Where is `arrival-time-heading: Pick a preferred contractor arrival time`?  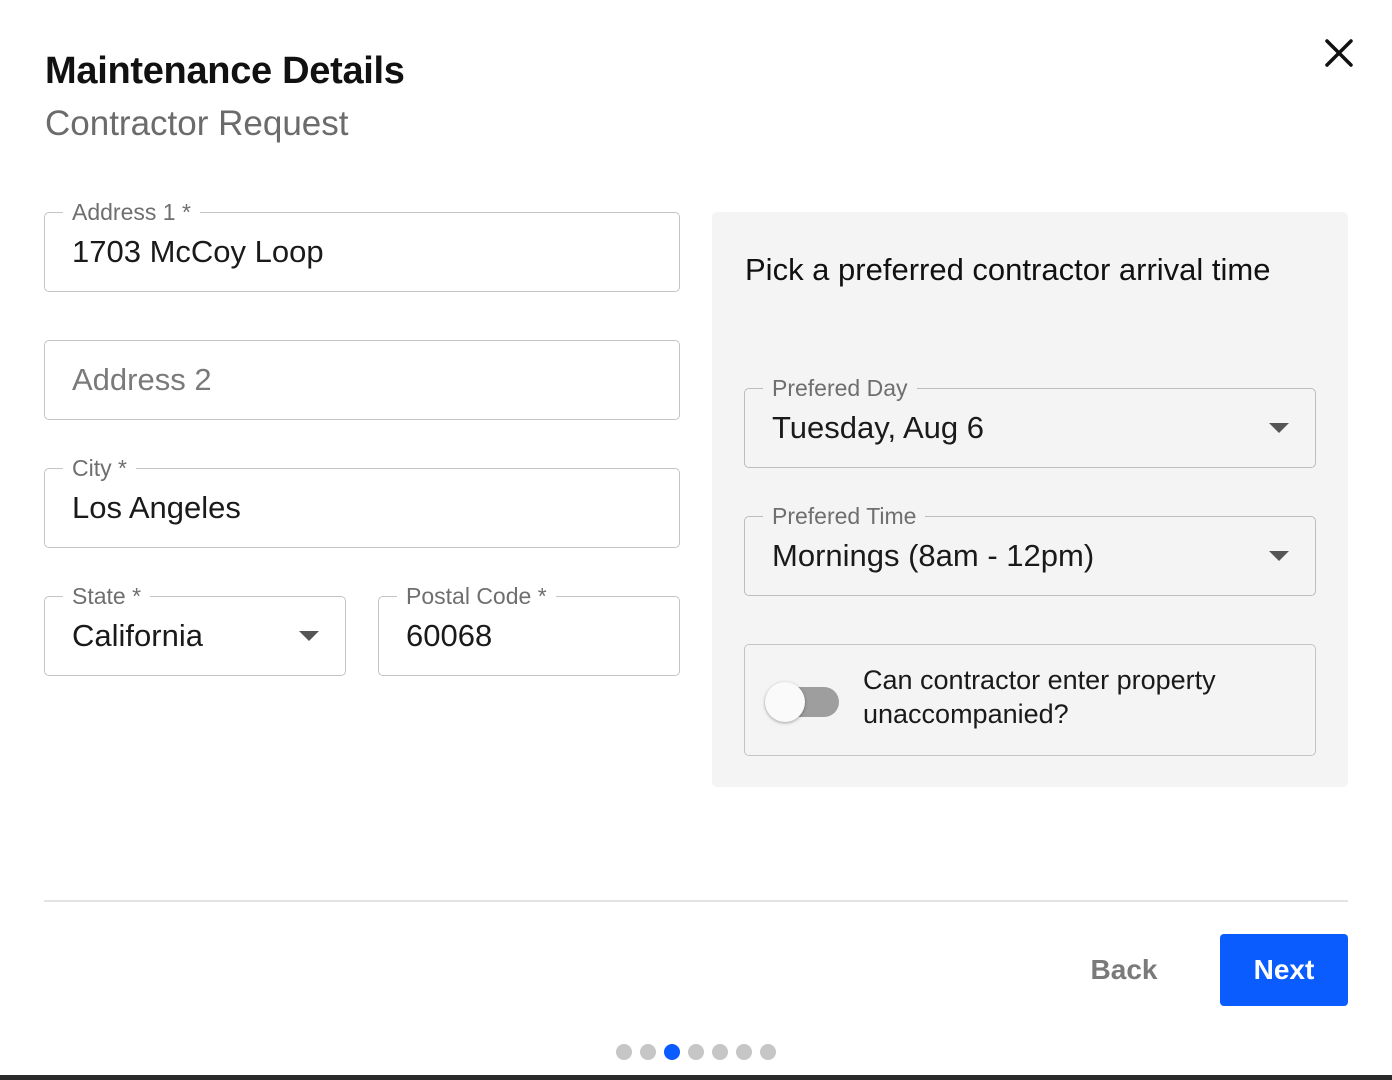
arrival-time-heading: Pick a preferred contractor arrival time is located at coordinates (1008, 269).